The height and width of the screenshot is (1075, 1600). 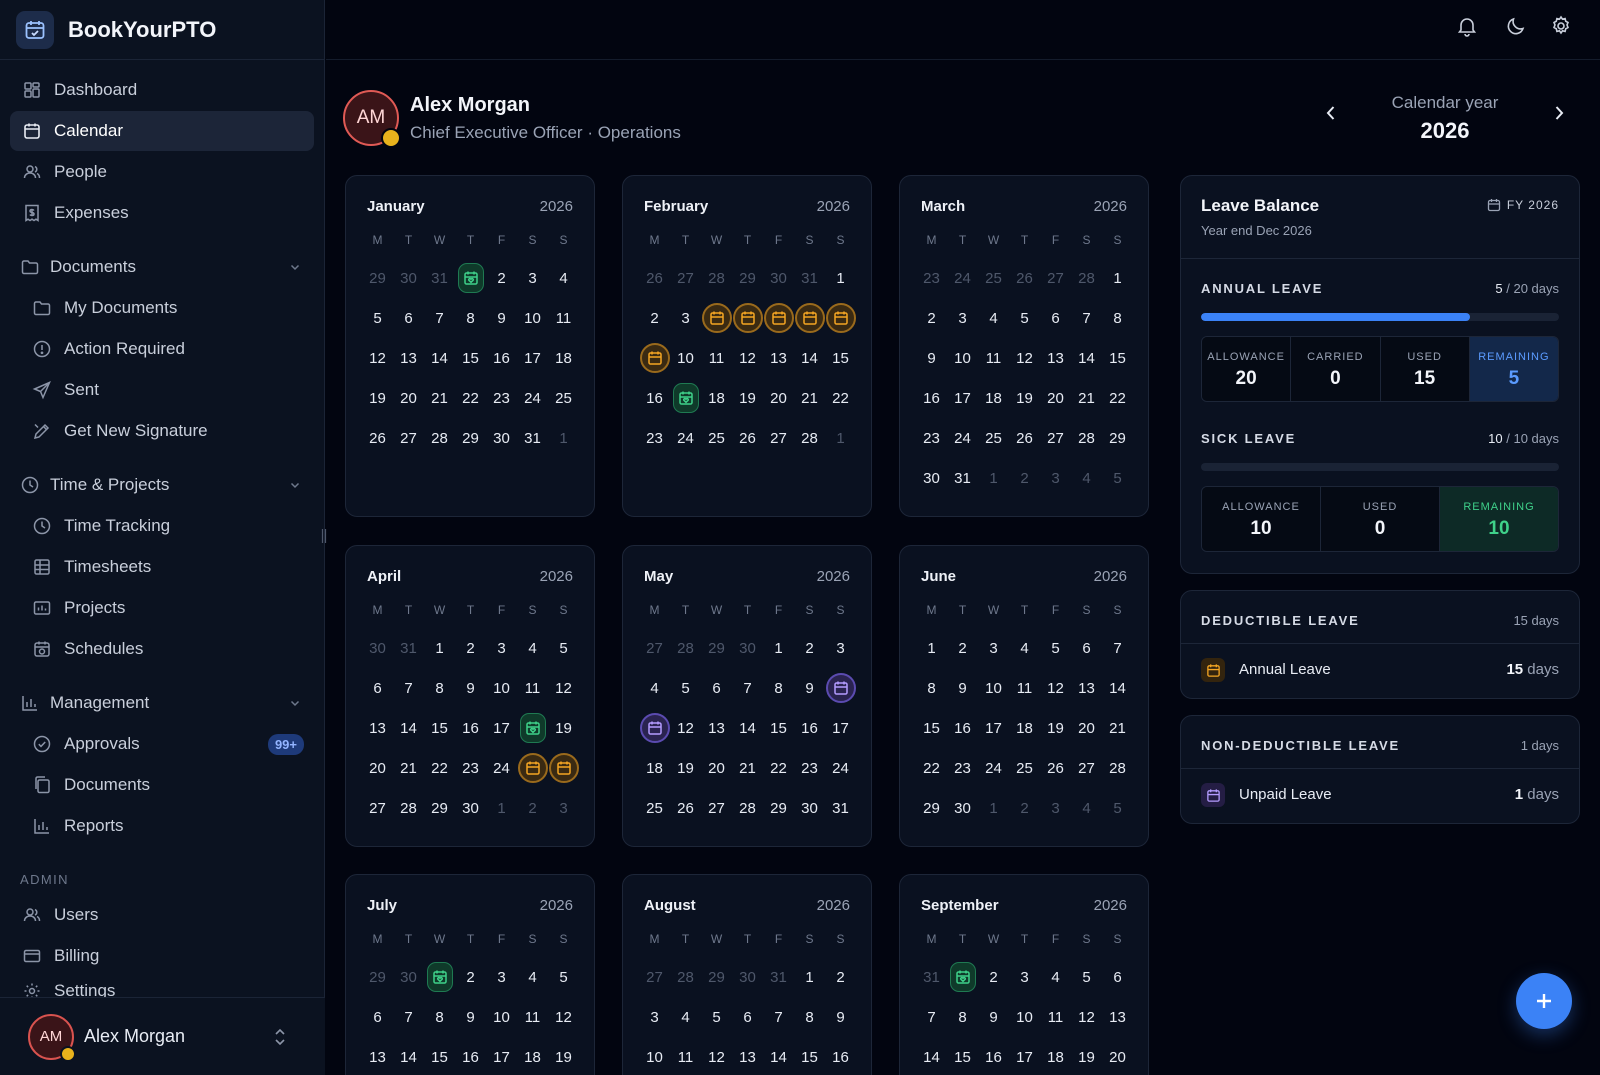 What do you see at coordinates (162, 567) in the screenshot?
I see `sidebar-item-timesheets: Timesheets` at bounding box center [162, 567].